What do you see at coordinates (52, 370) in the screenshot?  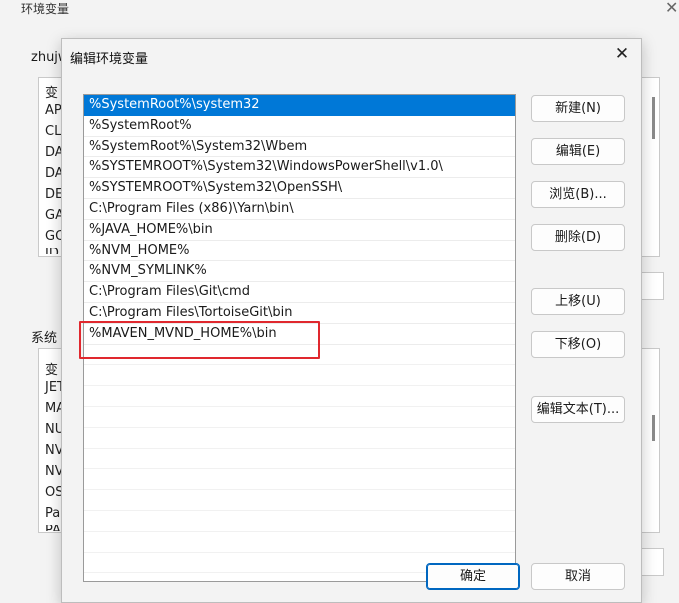 I see `system-variable-header: 变` at bounding box center [52, 370].